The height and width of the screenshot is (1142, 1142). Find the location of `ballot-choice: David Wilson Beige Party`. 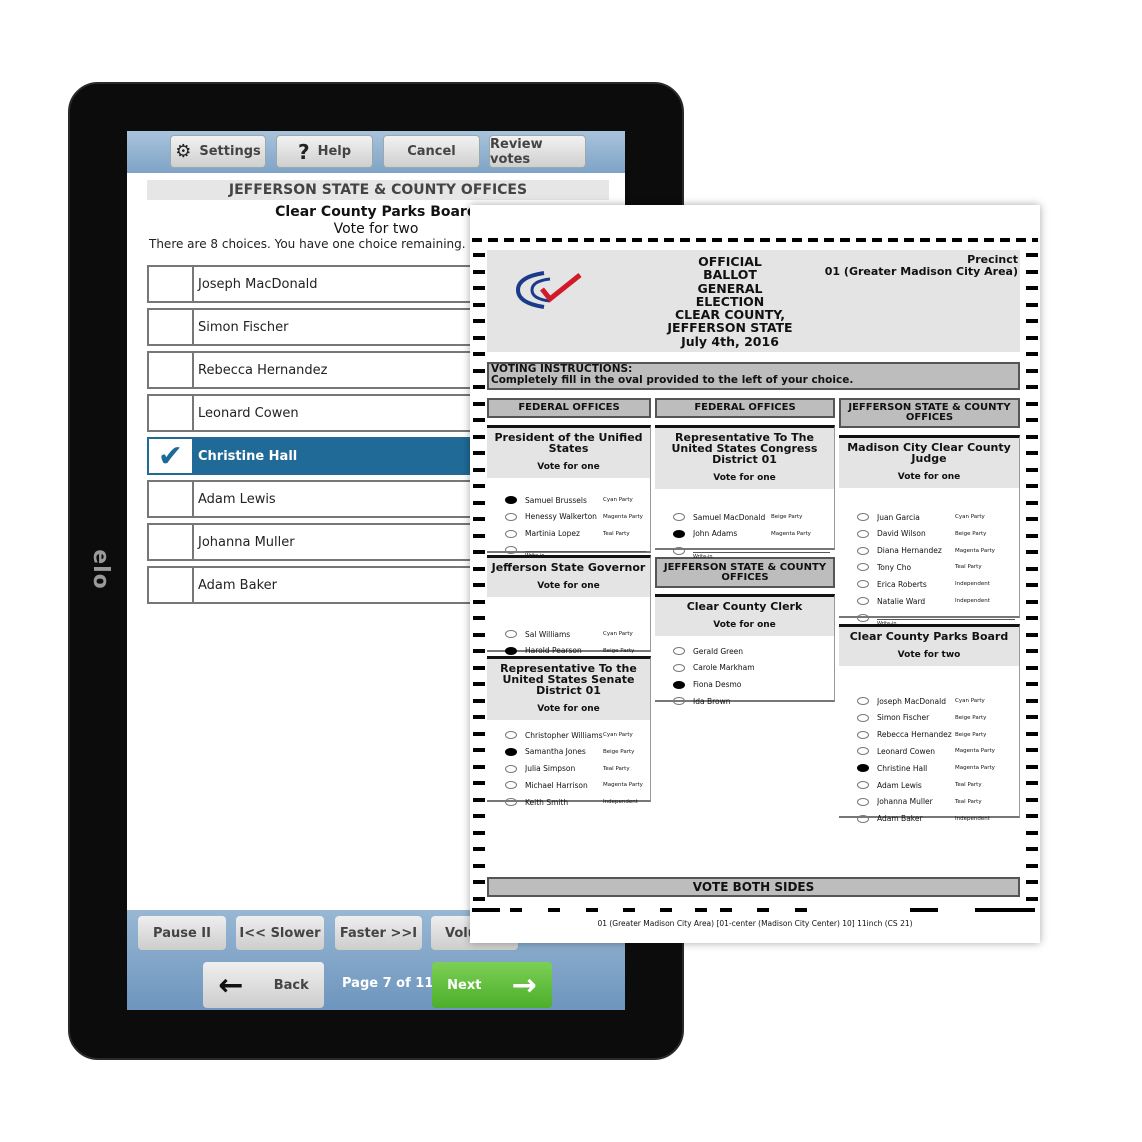

ballot-choice: David Wilson Beige Party is located at coordinates (937, 534).